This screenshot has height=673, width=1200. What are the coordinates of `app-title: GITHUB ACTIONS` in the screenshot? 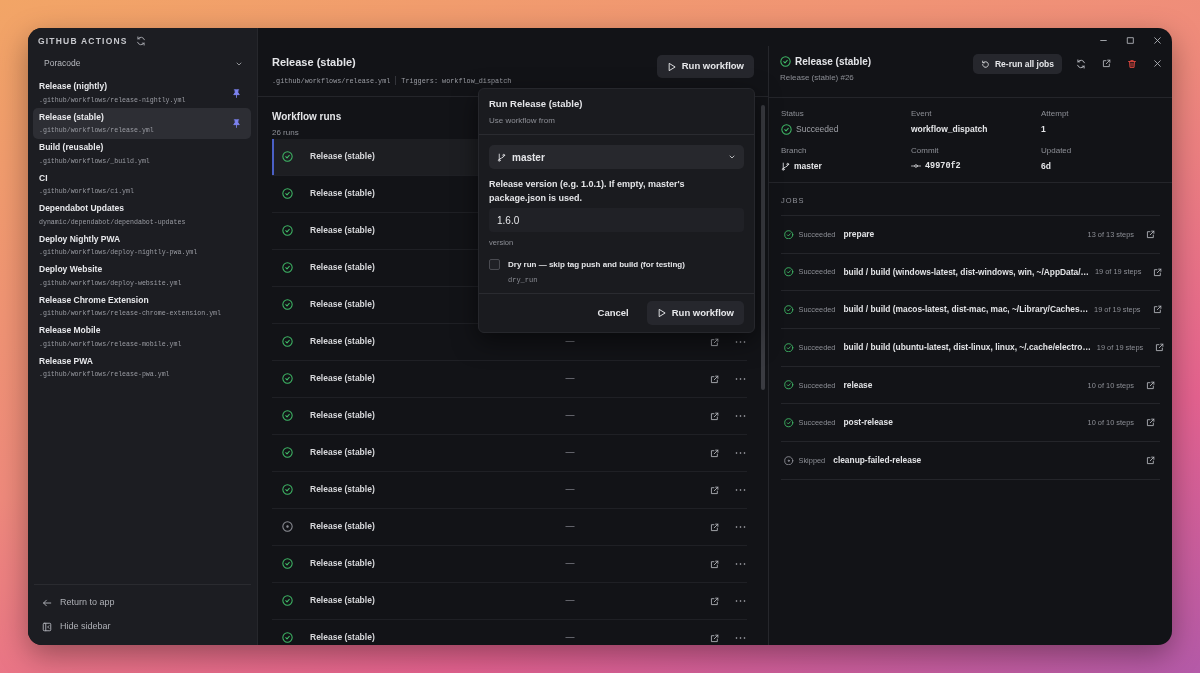 It's located at (83, 41).